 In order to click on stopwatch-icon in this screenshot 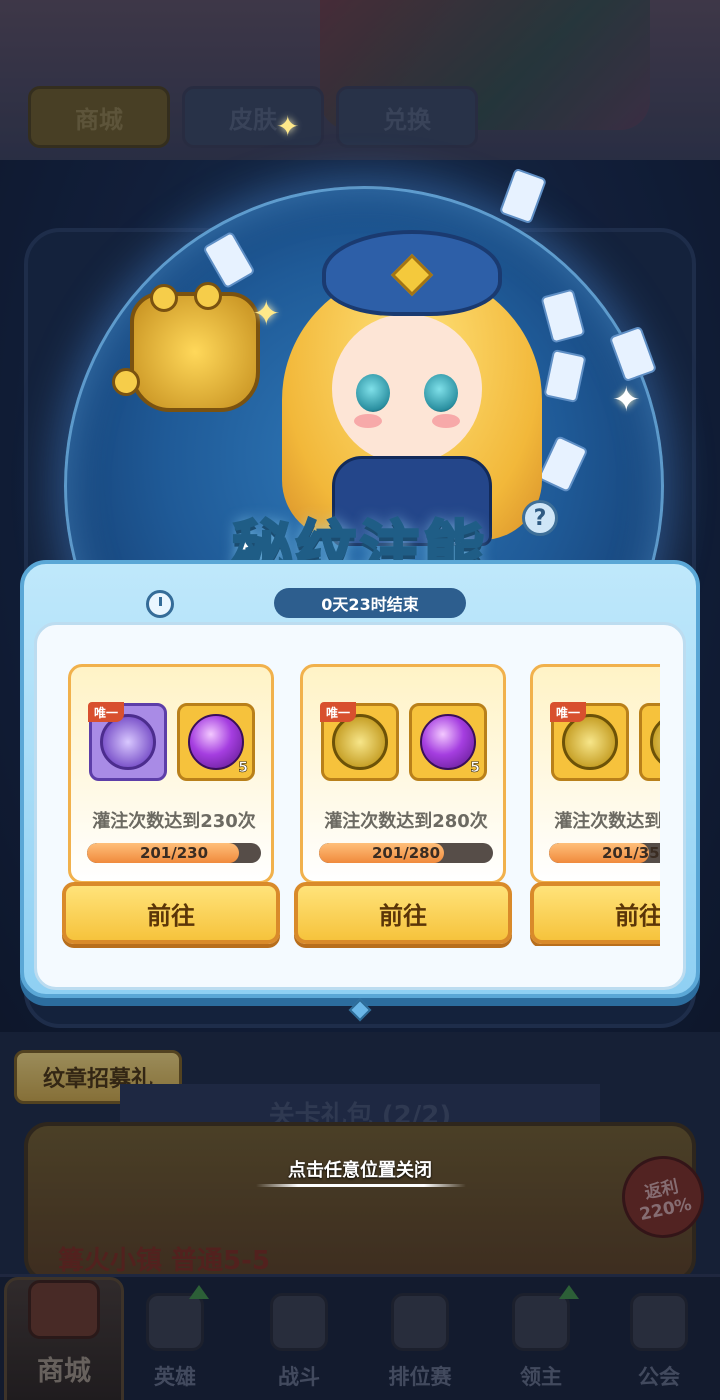, I will do `click(160, 604)`.